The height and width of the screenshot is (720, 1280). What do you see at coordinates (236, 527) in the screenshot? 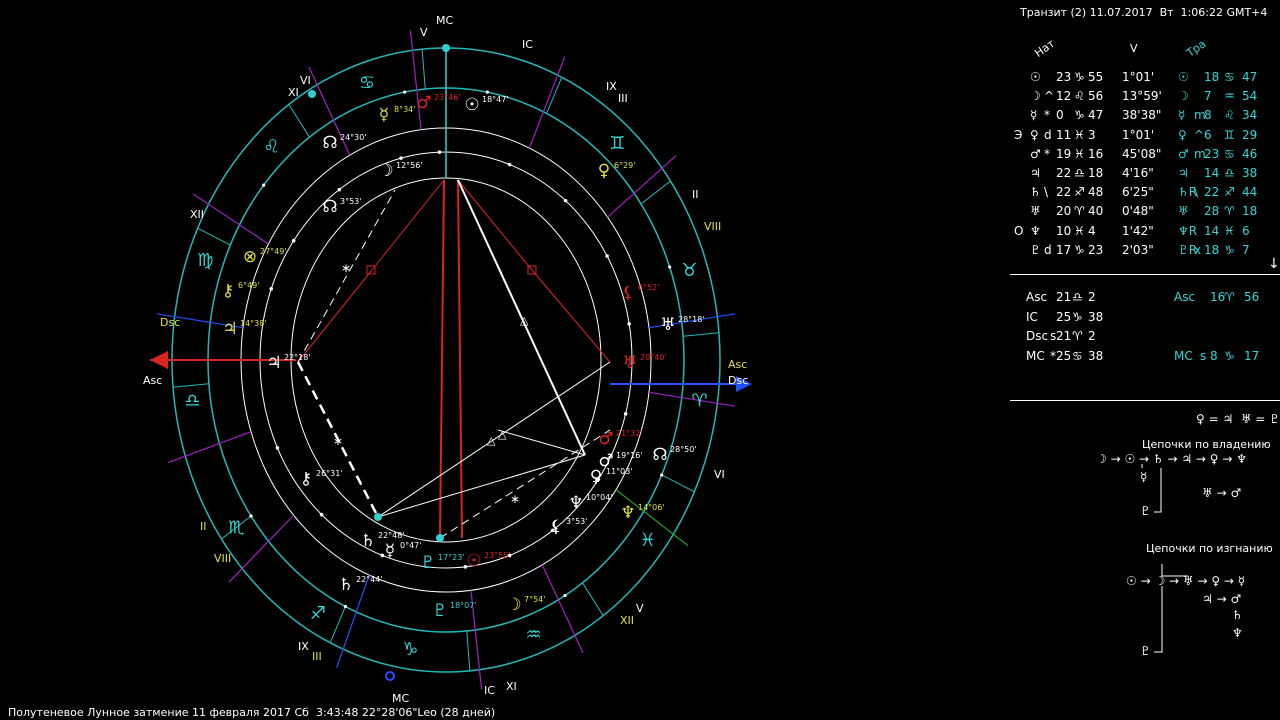
I see `zodiac-sign-glyph: ♏` at bounding box center [236, 527].